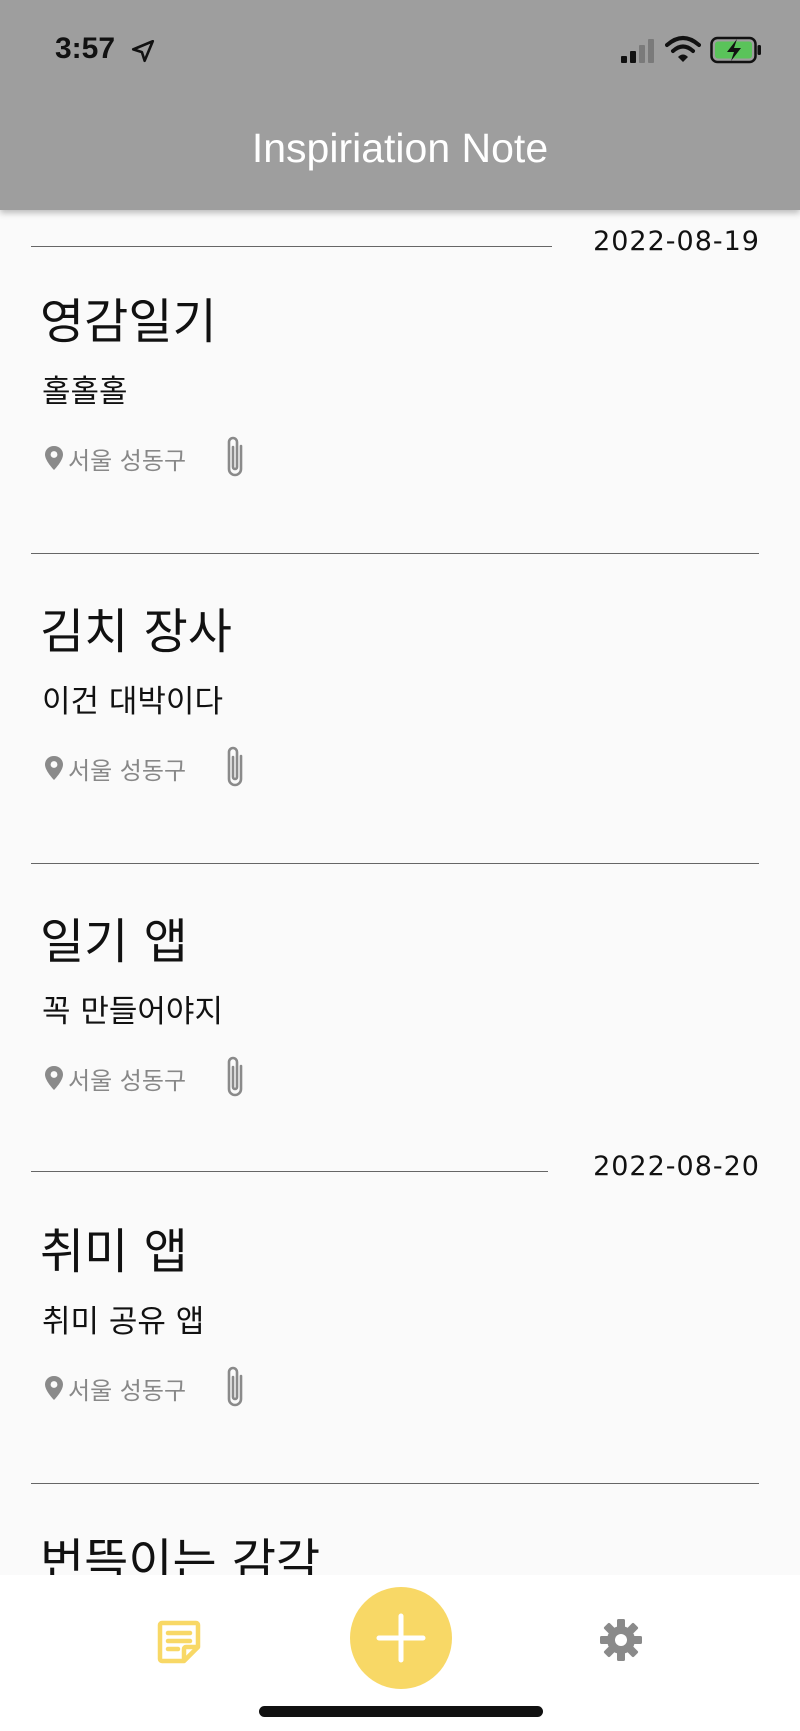 The width and height of the screenshot is (800, 1731). What do you see at coordinates (128, 322) in the screenshot?
I see `note-title: 영감일기` at bounding box center [128, 322].